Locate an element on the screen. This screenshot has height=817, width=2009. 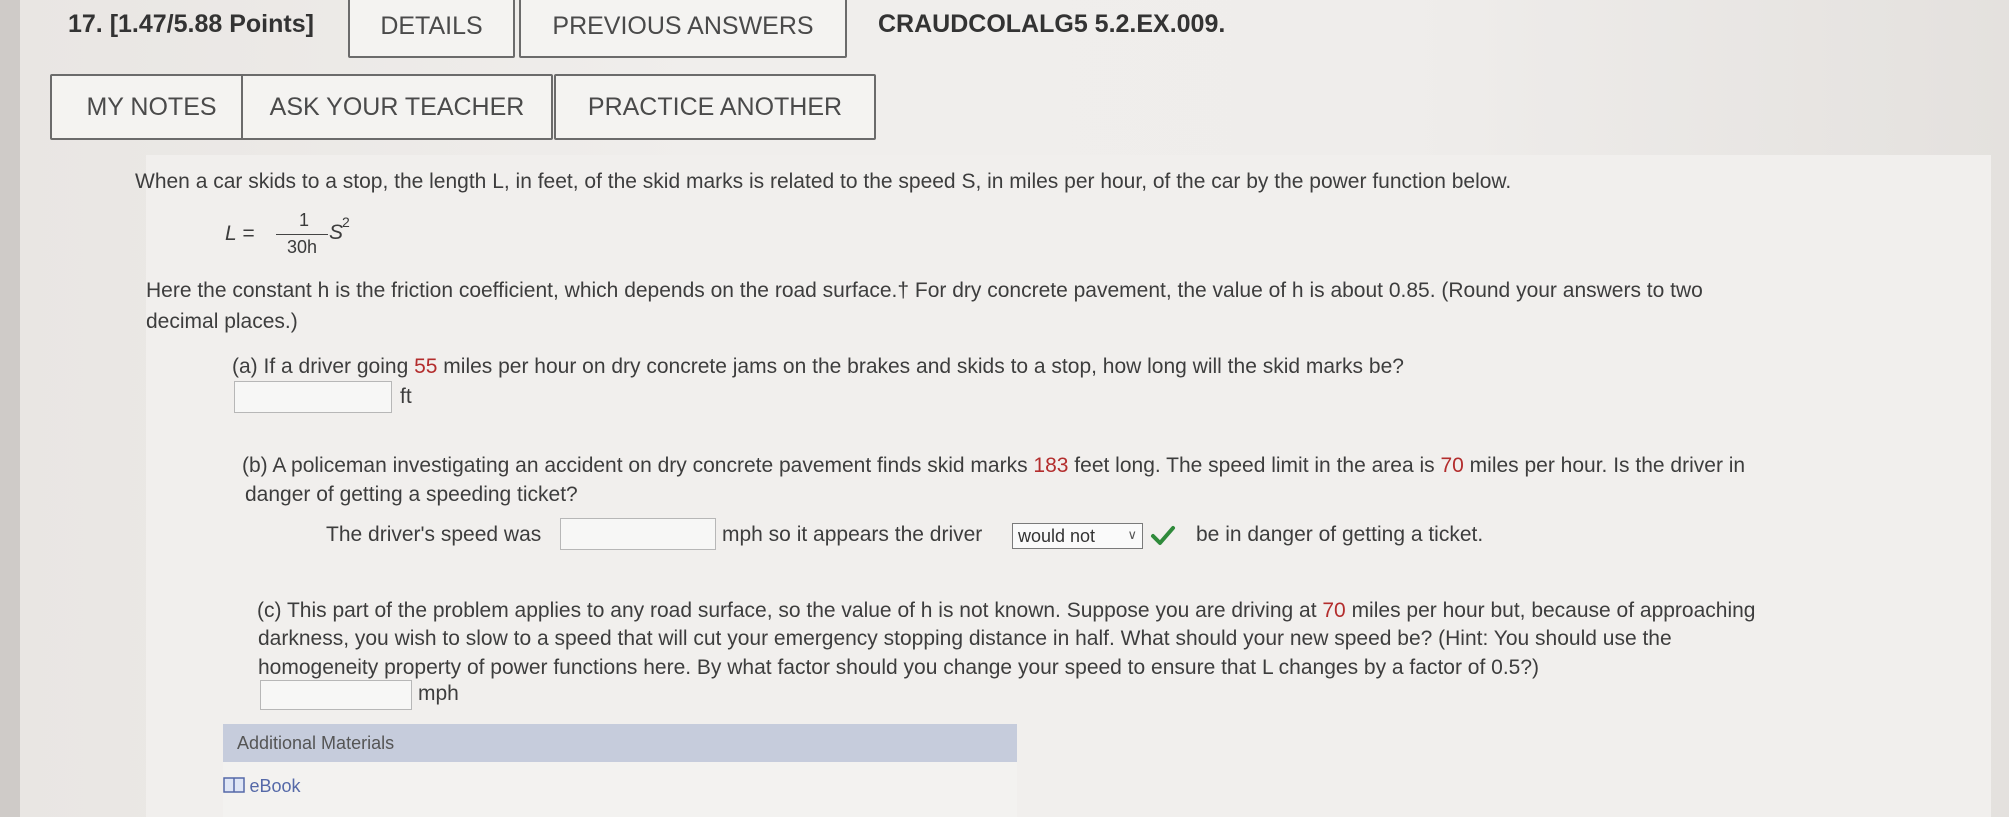
ebook-icon is located at coordinates (234, 787).